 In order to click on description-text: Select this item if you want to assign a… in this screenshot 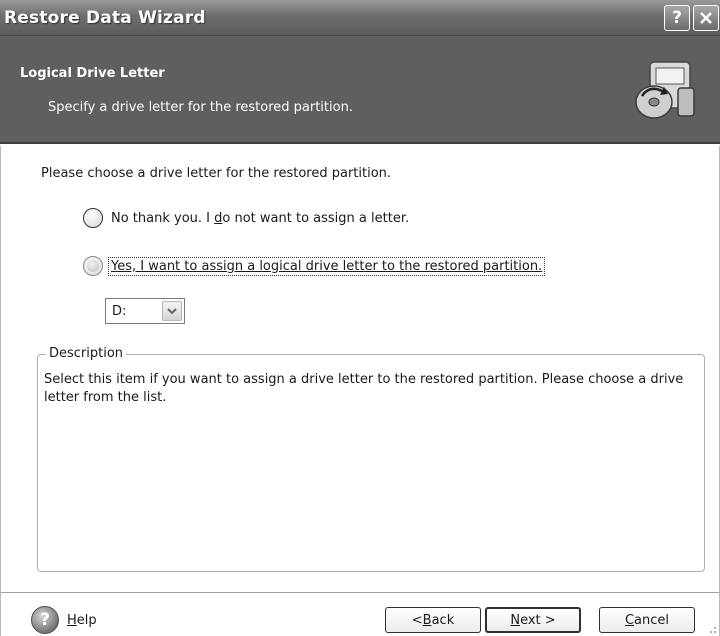, I will do `click(364, 388)`.